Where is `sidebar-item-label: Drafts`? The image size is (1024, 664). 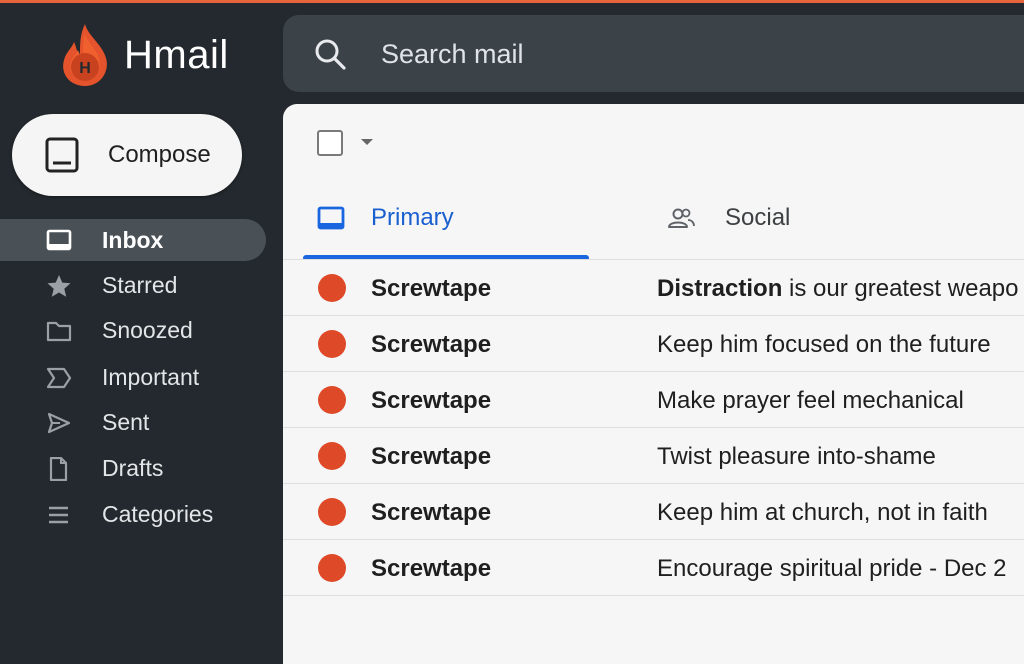 sidebar-item-label: Drafts is located at coordinates (133, 468).